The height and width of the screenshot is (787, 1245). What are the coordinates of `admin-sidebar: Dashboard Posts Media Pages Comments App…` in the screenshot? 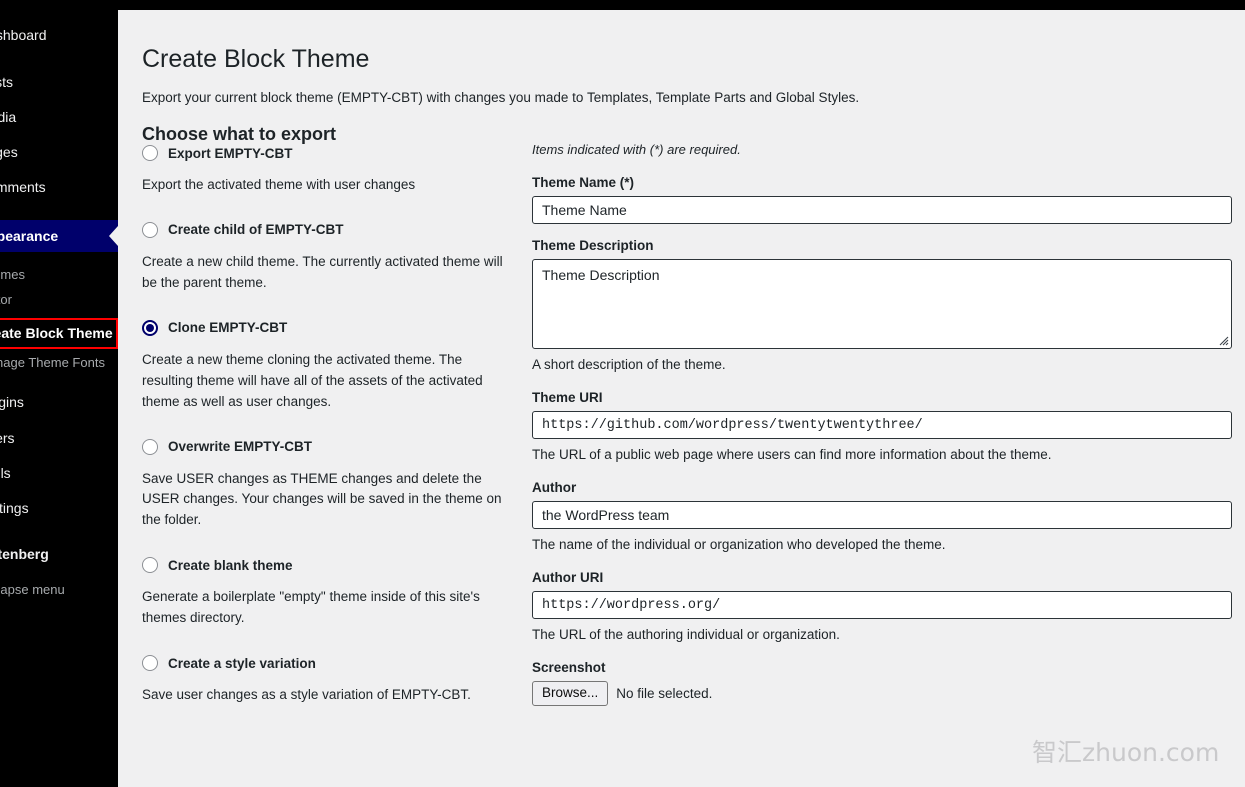 It's located at (59, 393).